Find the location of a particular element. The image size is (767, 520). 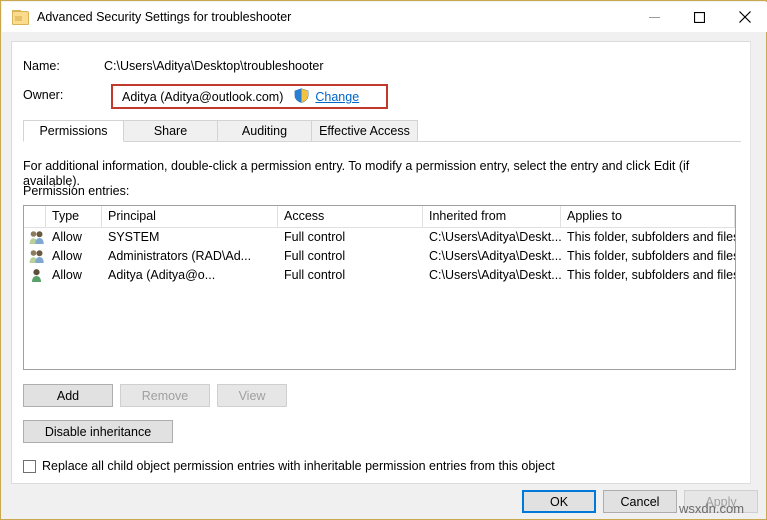

maximize-icon is located at coordinates (699, 17).